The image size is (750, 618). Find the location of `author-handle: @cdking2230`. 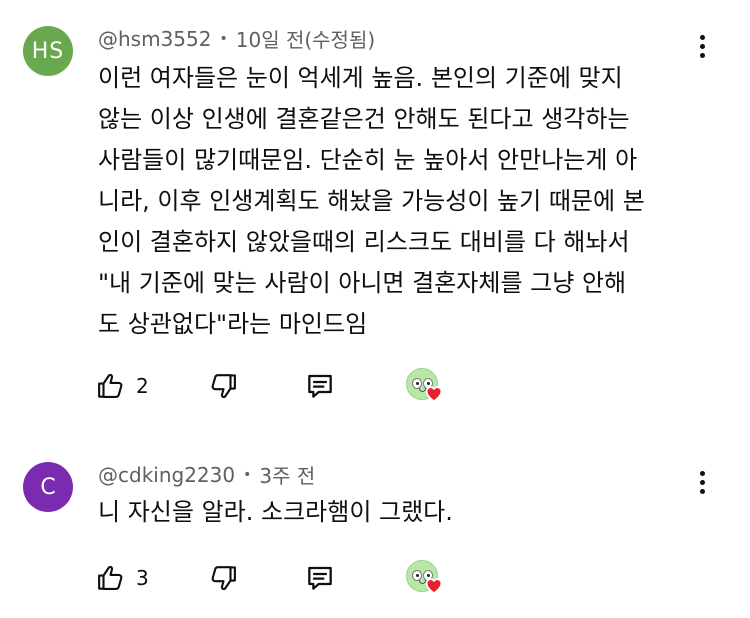

author-handle: @cdking2230 is located at coordinates (166, 475).